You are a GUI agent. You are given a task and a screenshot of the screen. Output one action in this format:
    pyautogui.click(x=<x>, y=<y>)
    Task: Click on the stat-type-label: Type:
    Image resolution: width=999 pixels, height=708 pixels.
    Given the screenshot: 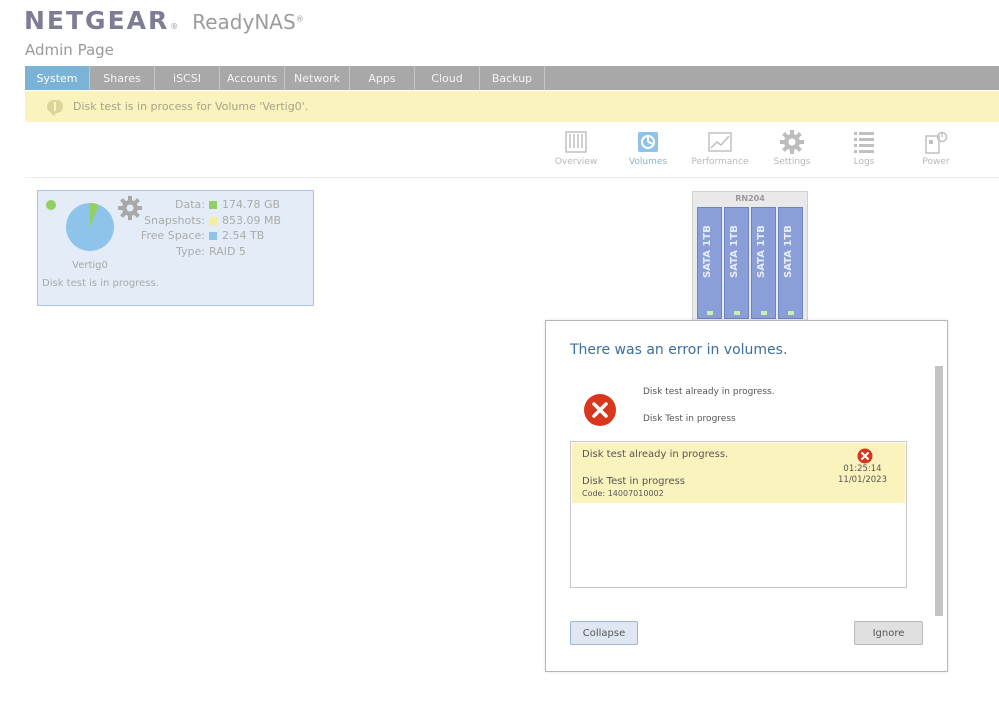 What is the action you would take?
    pyautogui.click(x=190, y=251)
    